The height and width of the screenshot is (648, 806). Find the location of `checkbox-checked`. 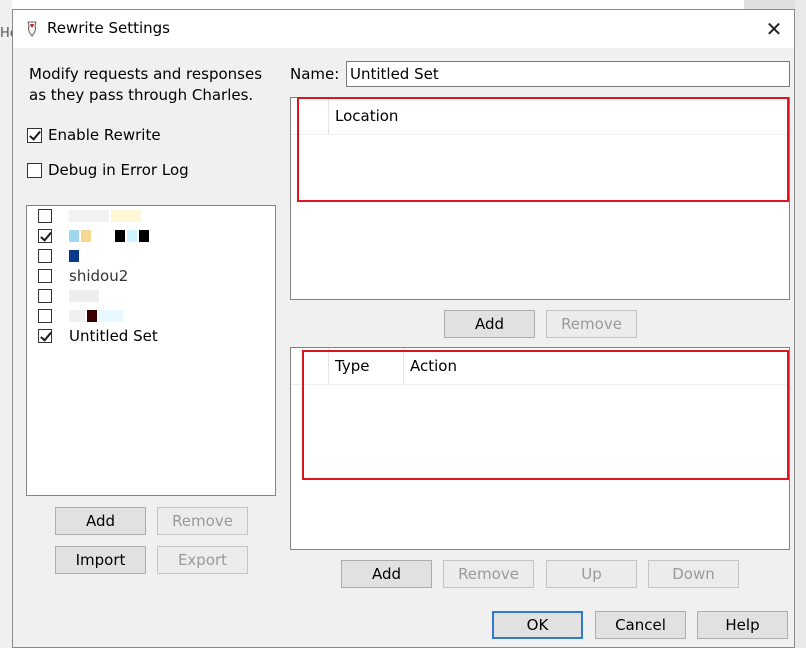

checkbox-checked is located at coordinates (34, 135).